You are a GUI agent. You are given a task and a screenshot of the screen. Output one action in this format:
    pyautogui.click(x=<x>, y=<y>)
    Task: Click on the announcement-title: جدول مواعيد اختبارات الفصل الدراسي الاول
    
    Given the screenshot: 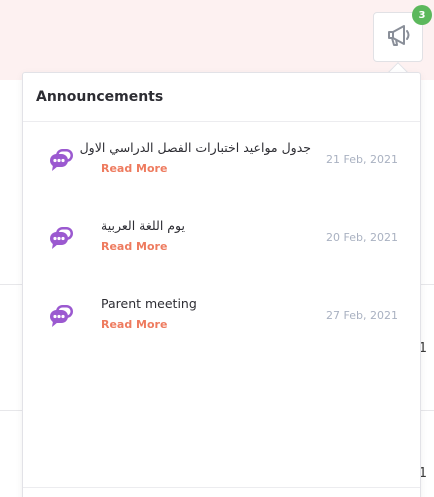 What is the action you would take?
    pyautogui.click(x=195, y=147)
    